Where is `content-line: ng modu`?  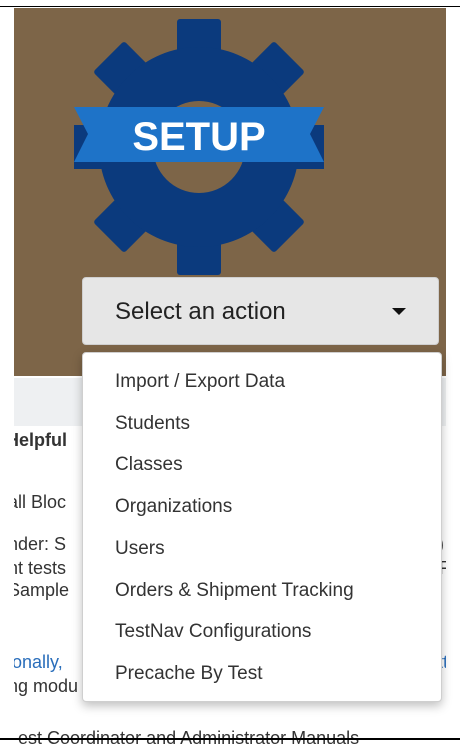
content-line: ng modu is located at coordinates (46, 686).